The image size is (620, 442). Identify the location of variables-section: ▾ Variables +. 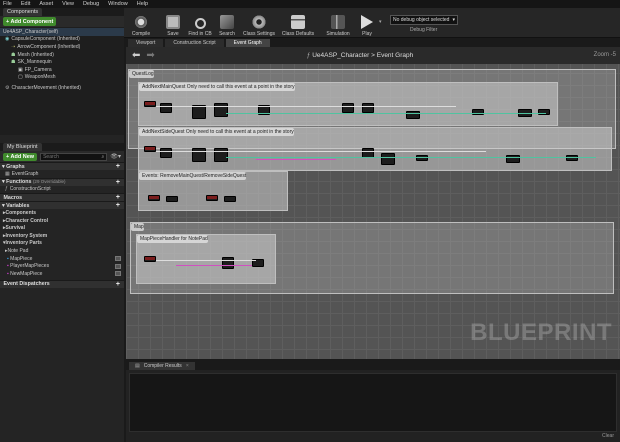
(62, 205).